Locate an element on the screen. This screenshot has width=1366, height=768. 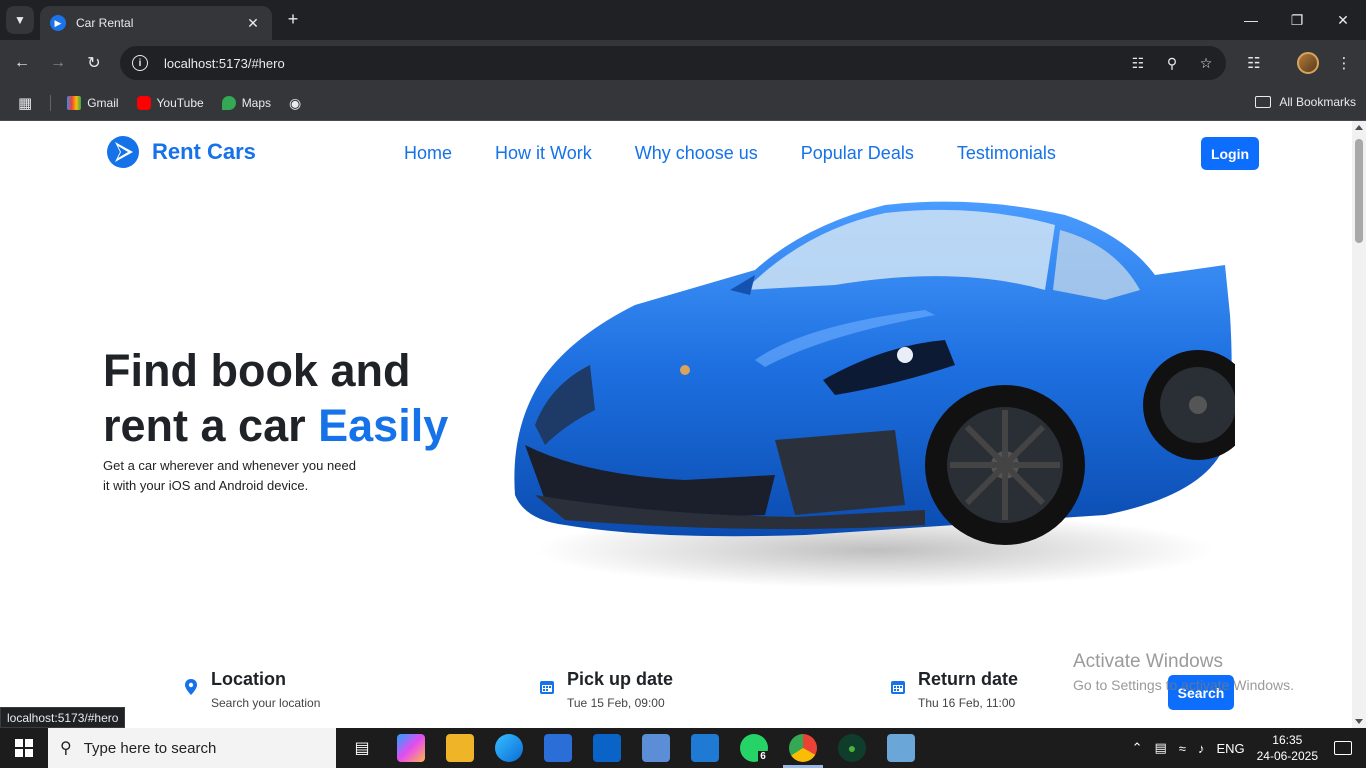
arrow-right-icon: → is located at coordinates (58, 62).